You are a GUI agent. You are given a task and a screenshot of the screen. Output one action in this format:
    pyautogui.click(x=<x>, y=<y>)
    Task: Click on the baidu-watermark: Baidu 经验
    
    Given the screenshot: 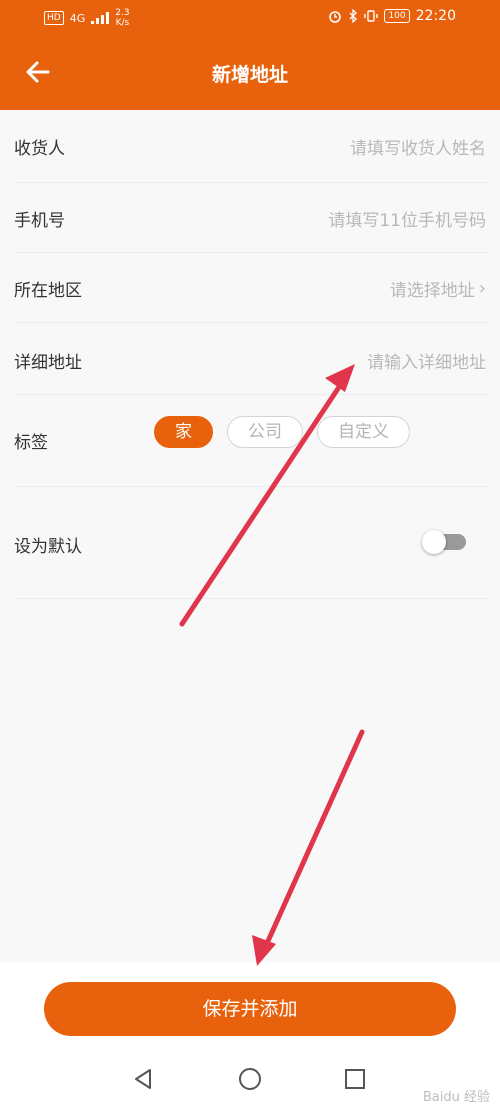 What is the action you would take?
    pyautogui.click(x=456, y=1097)
    